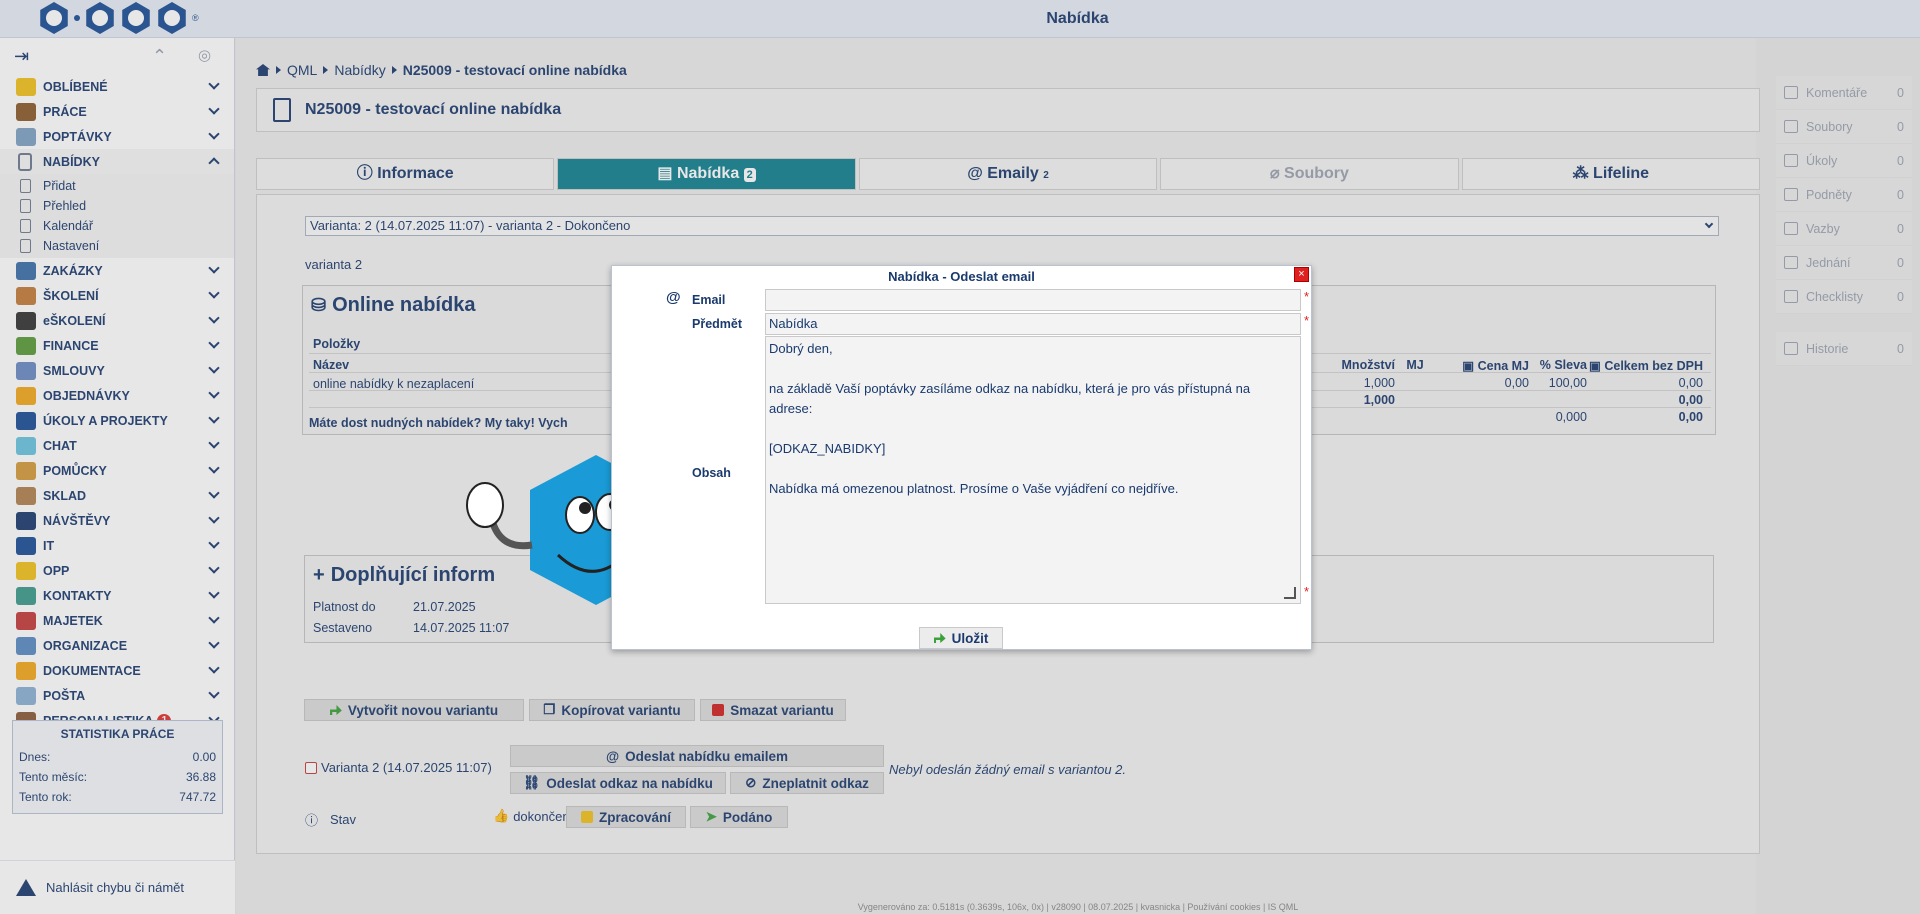 This screenshot has height=914, width=1920. What do you see at coordinates (709, 300) in the screenshot?
I see `email-label: Email` at bounding box center [709, 300].